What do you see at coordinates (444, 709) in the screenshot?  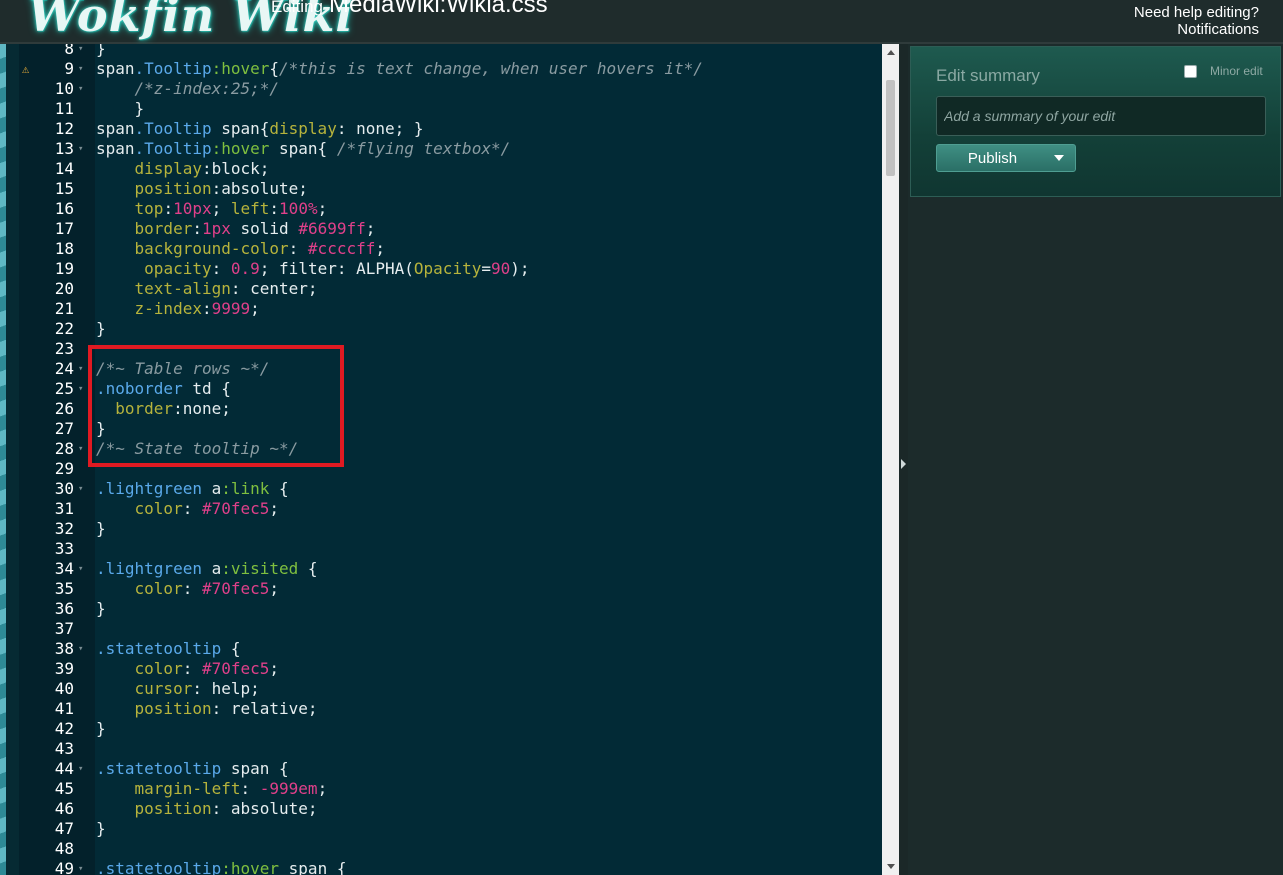 I see `code-line: 41 position: relative;` at bounding box center [444, 709].